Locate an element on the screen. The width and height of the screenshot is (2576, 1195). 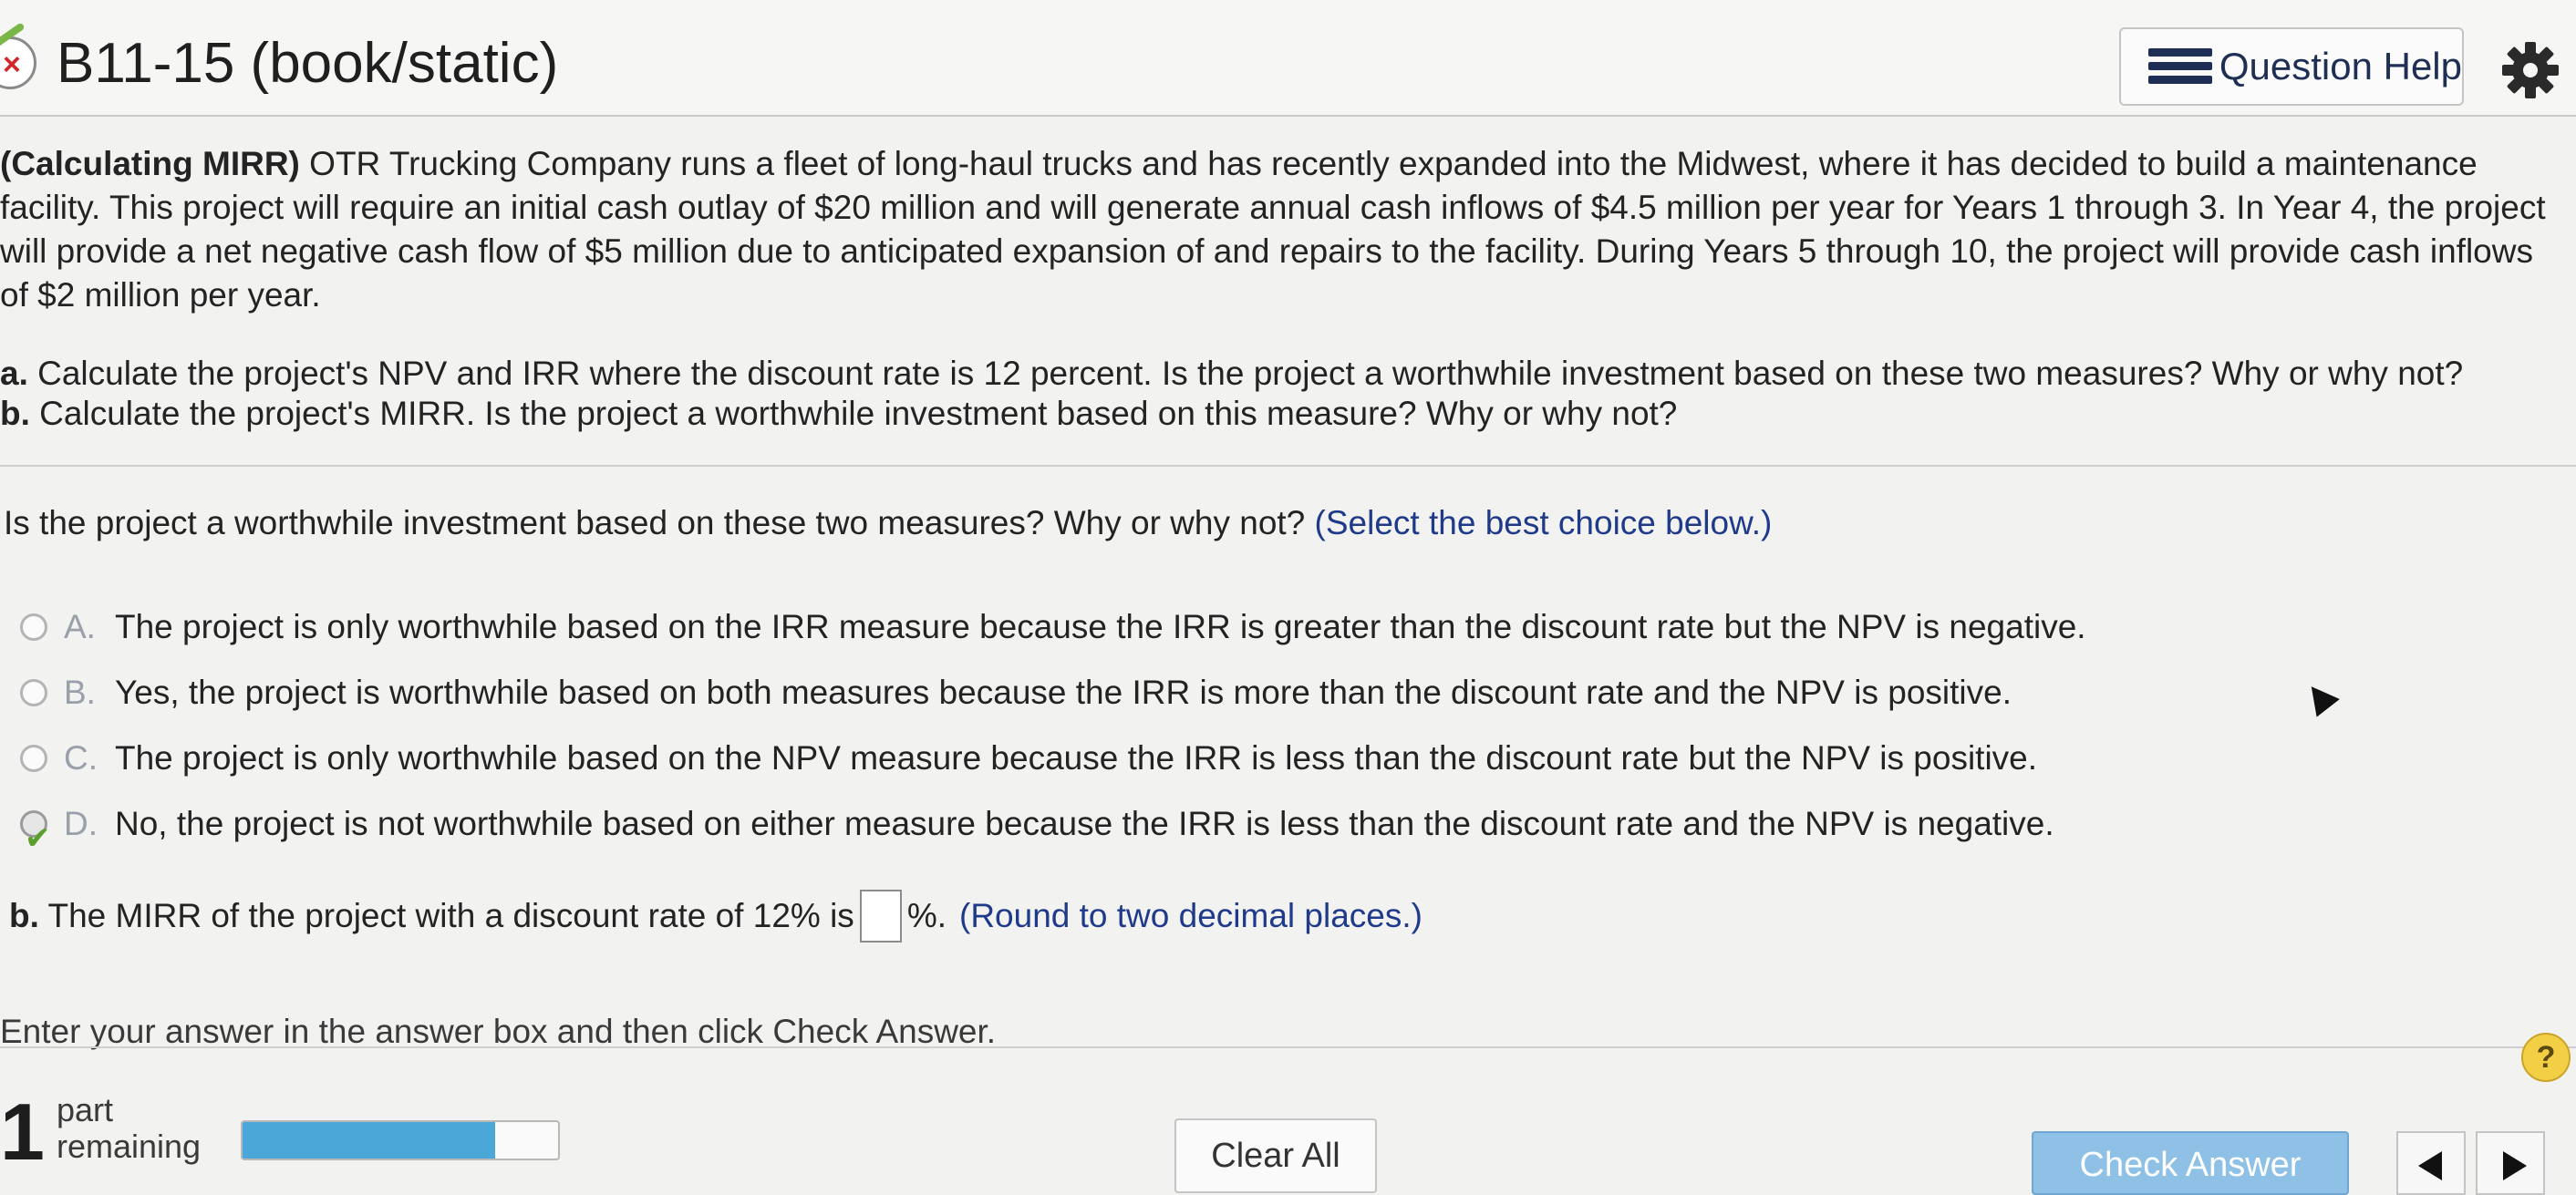
parts-label-line2: remaining is located at coordinates (129, 1146).